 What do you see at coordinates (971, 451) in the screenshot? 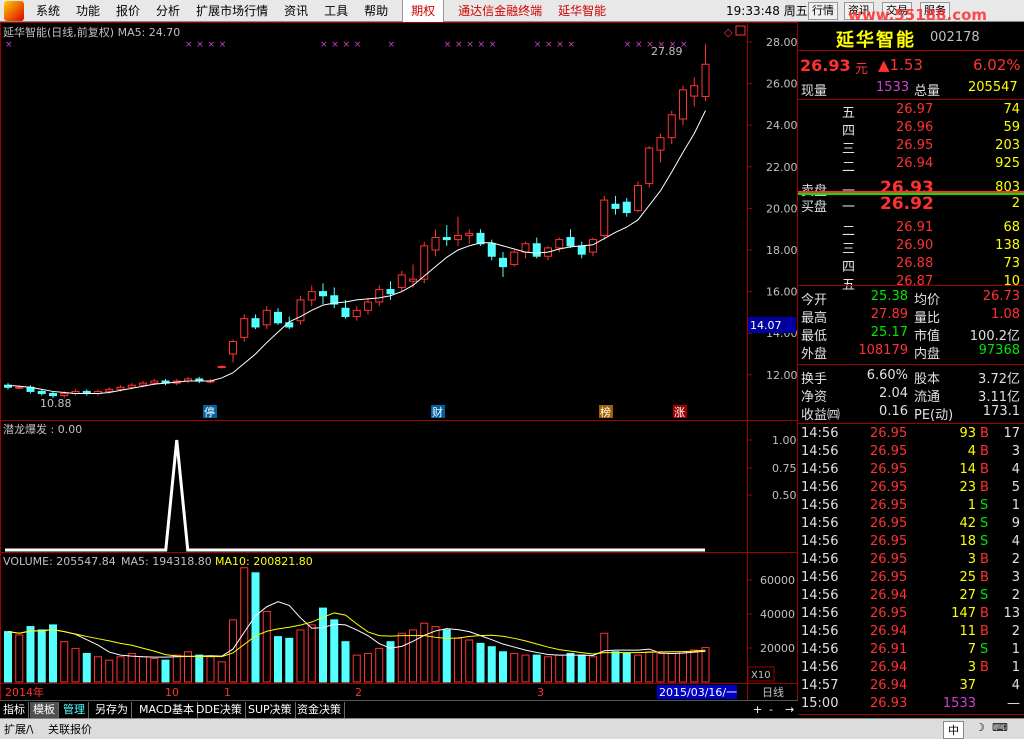
I see `tick-volume: 4` at bounding box center [971, 451].